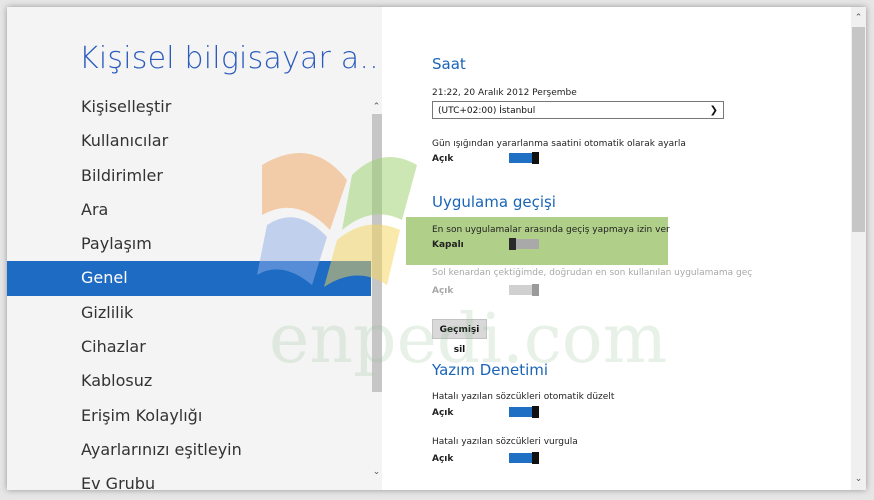  What do you see at coordinates (487, 111) in the screenshot?
I see `timezone-value: (UTC+02:00) İstanbul` at bounding box center [487, 111].